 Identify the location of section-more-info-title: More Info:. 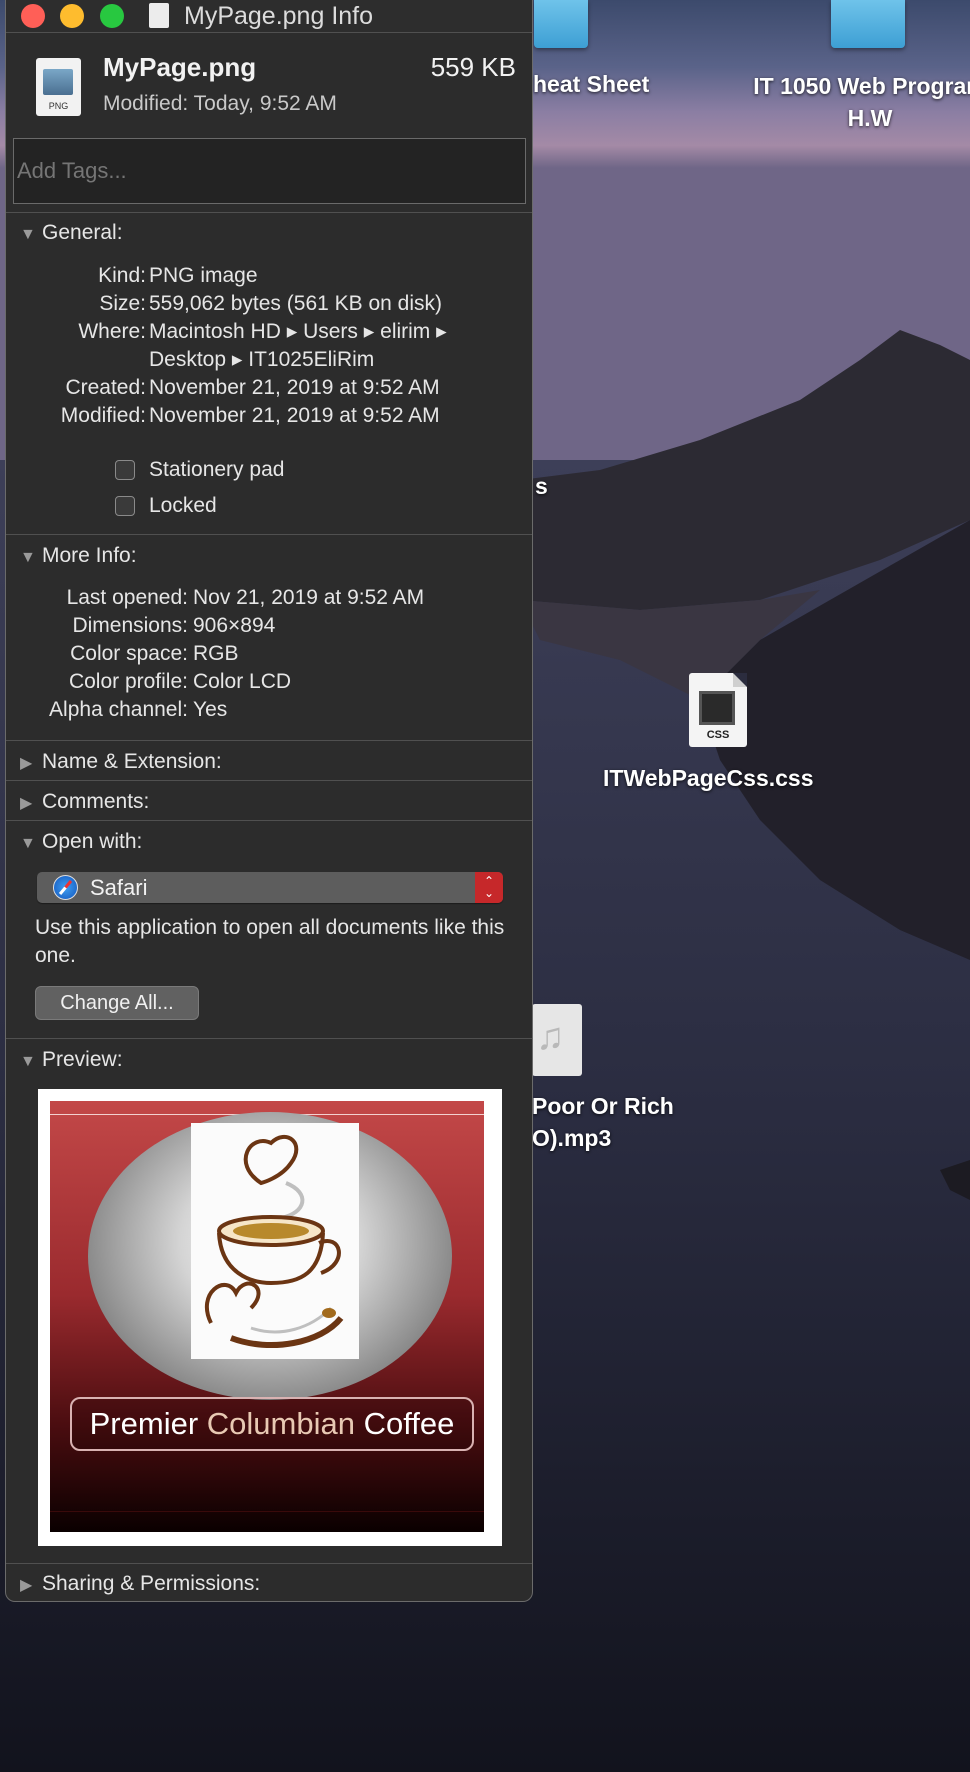
(89, 555).